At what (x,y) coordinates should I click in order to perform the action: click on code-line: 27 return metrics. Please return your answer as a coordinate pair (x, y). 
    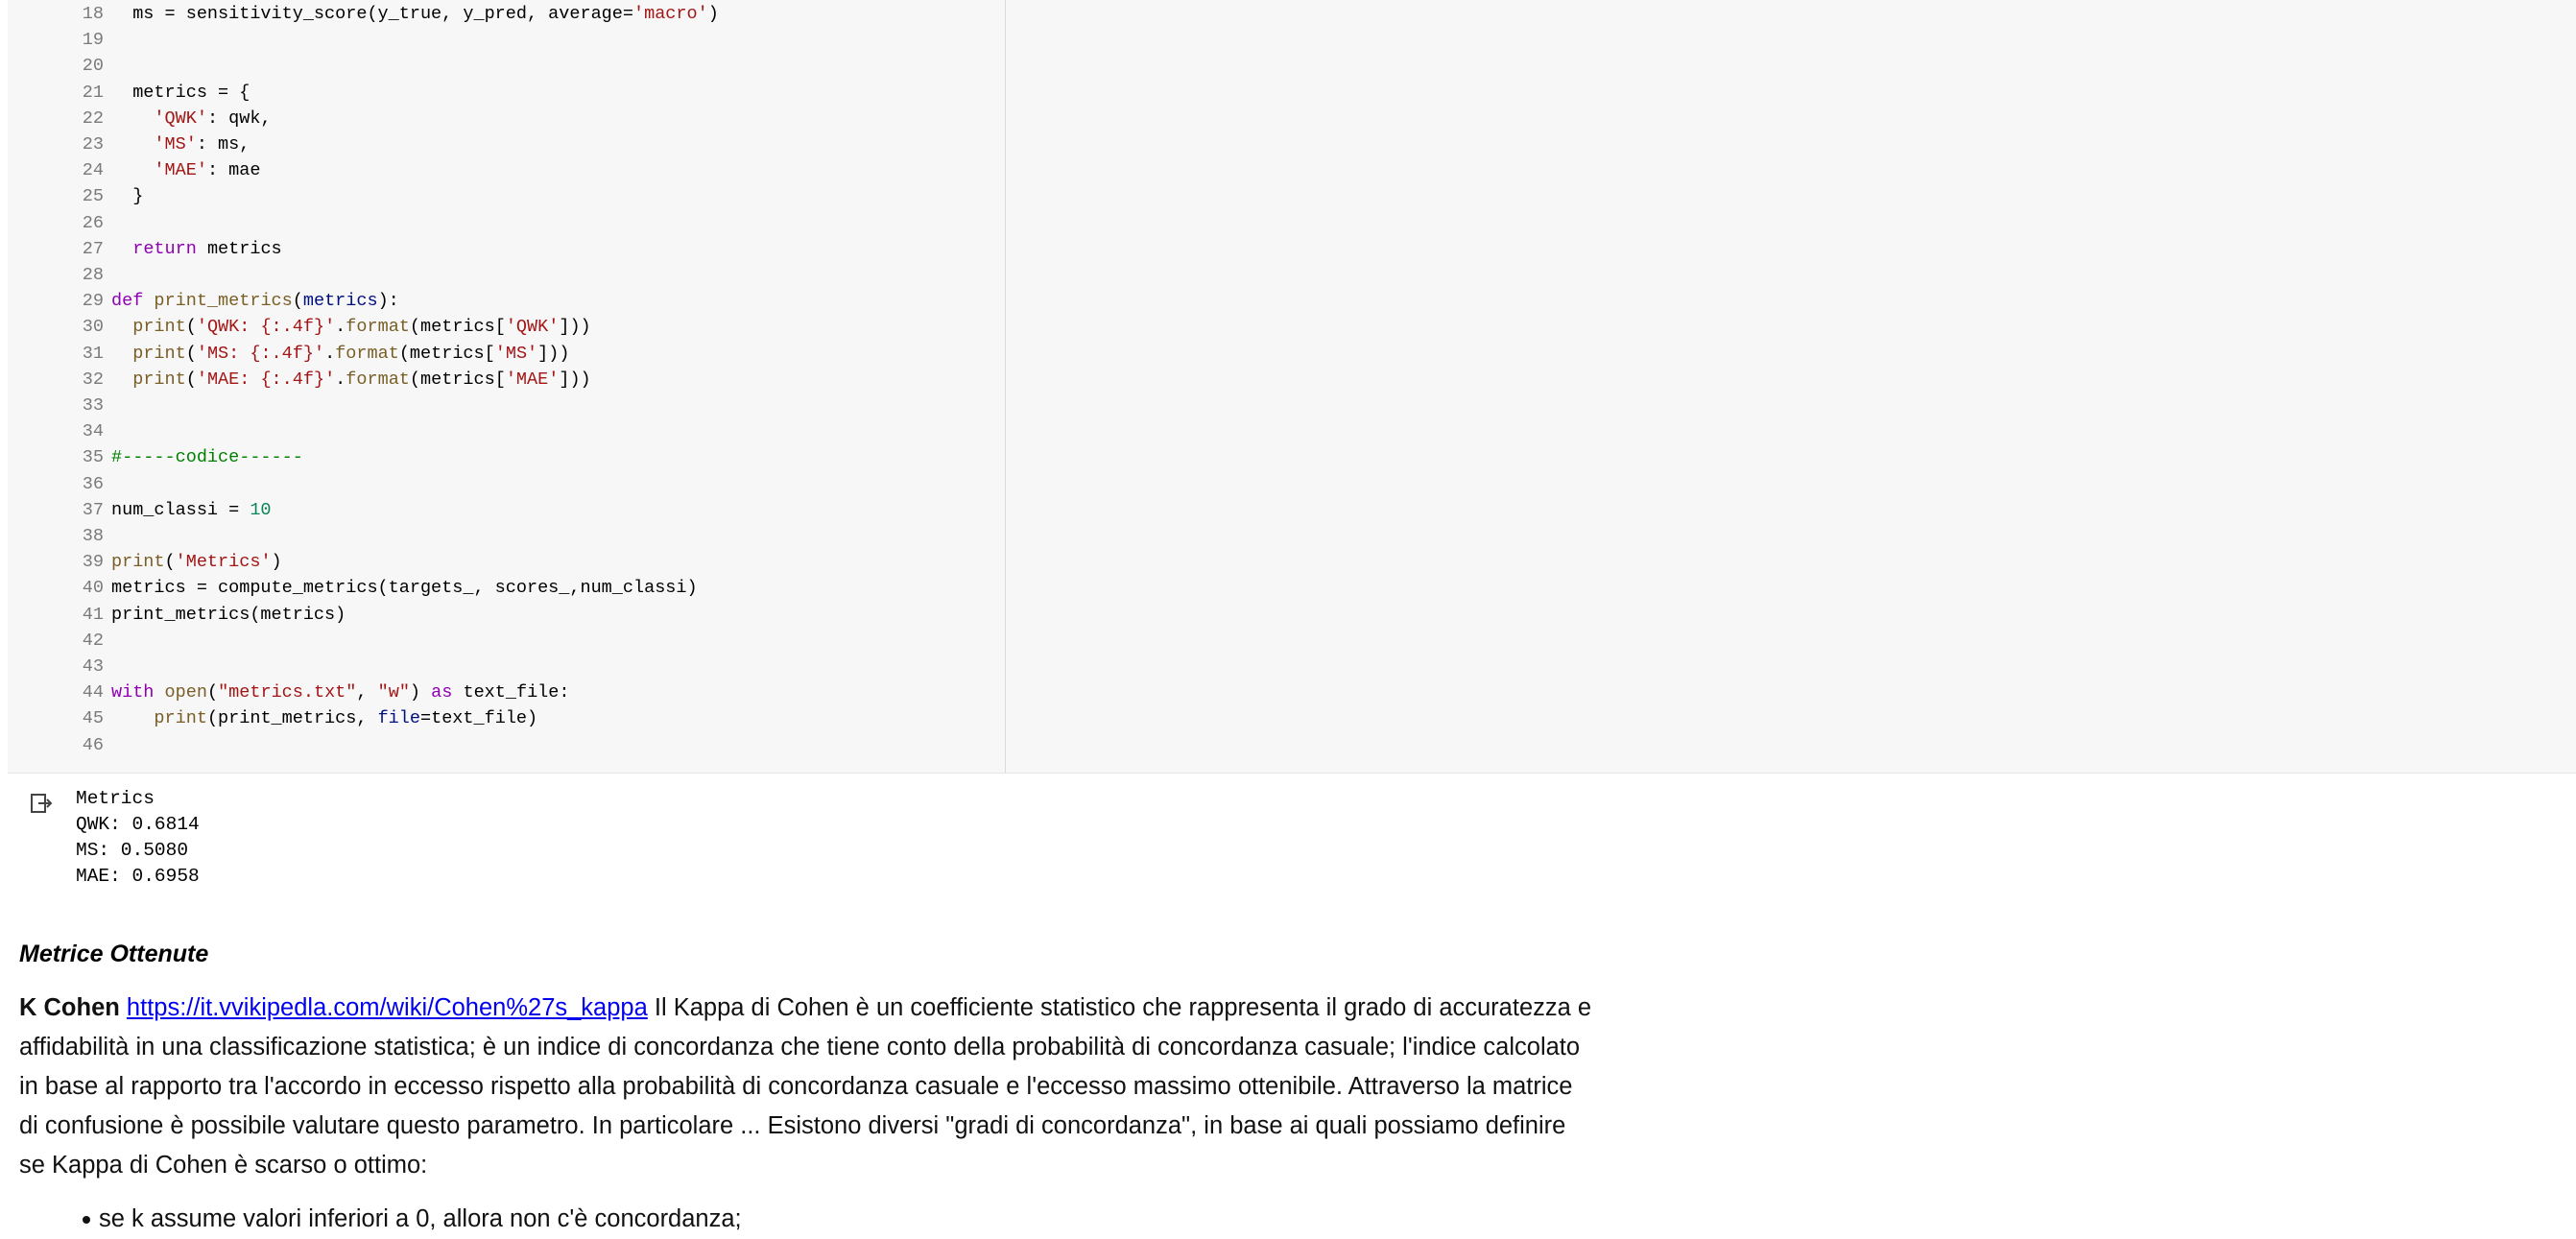
    Looking at the image, I should click on (145, 249).